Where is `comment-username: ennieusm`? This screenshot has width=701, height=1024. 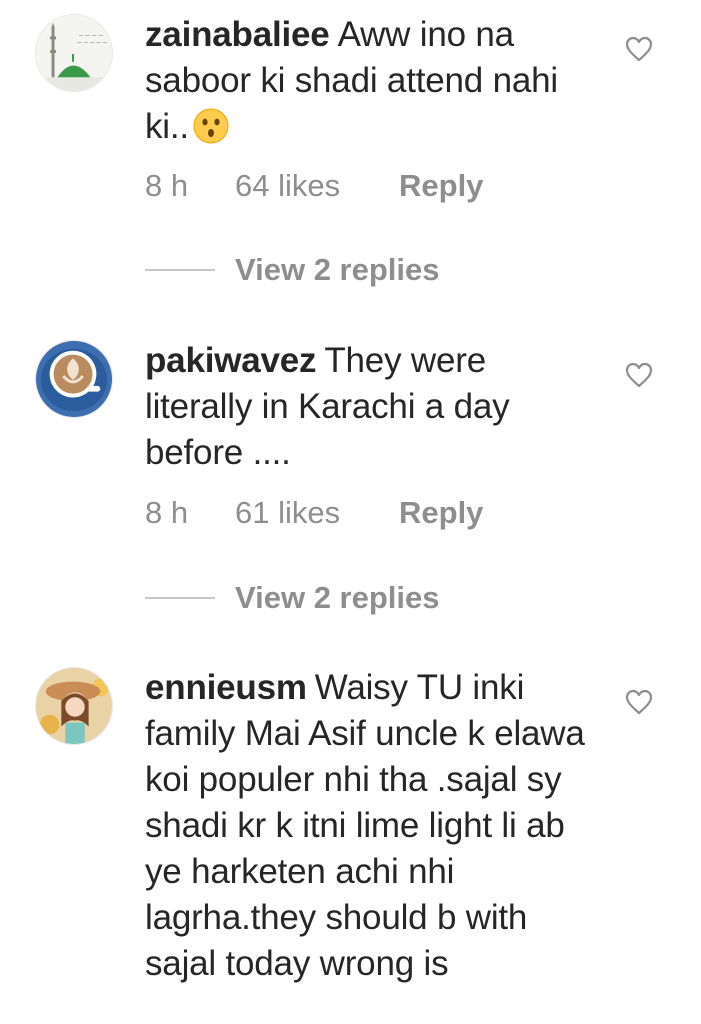 comment-username: ennieusm is located at coordinates (226, 687).